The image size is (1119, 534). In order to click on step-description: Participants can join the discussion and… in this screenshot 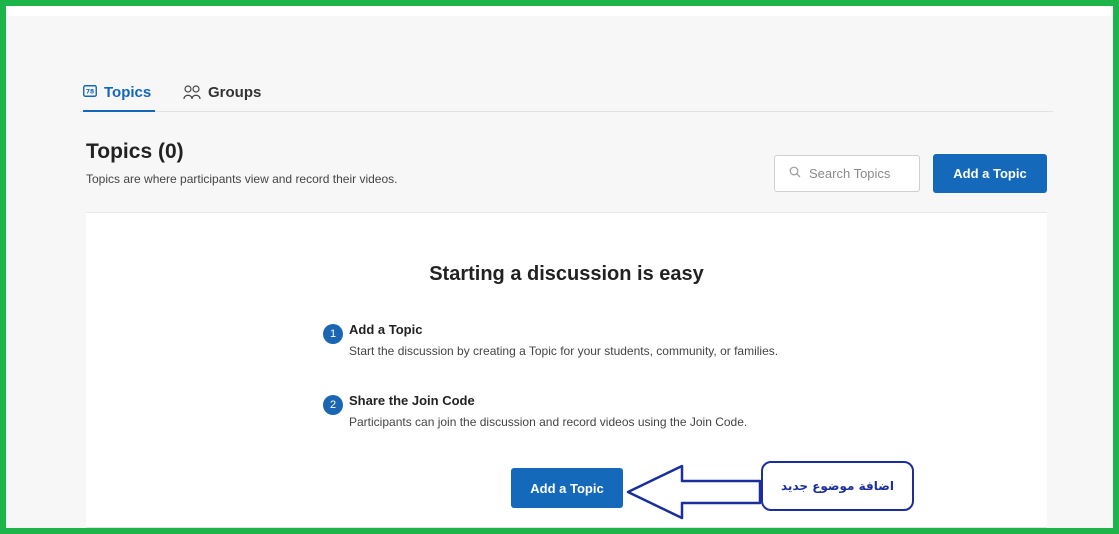, I will do `click(548, 422)`.